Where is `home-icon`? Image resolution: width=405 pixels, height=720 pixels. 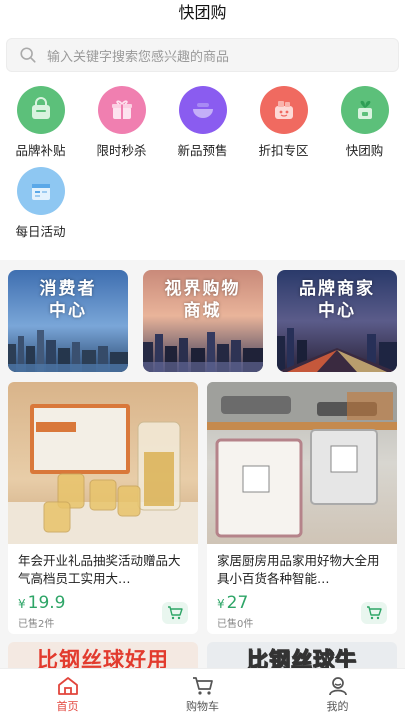 home-icon is located at coordinates (67, 685).